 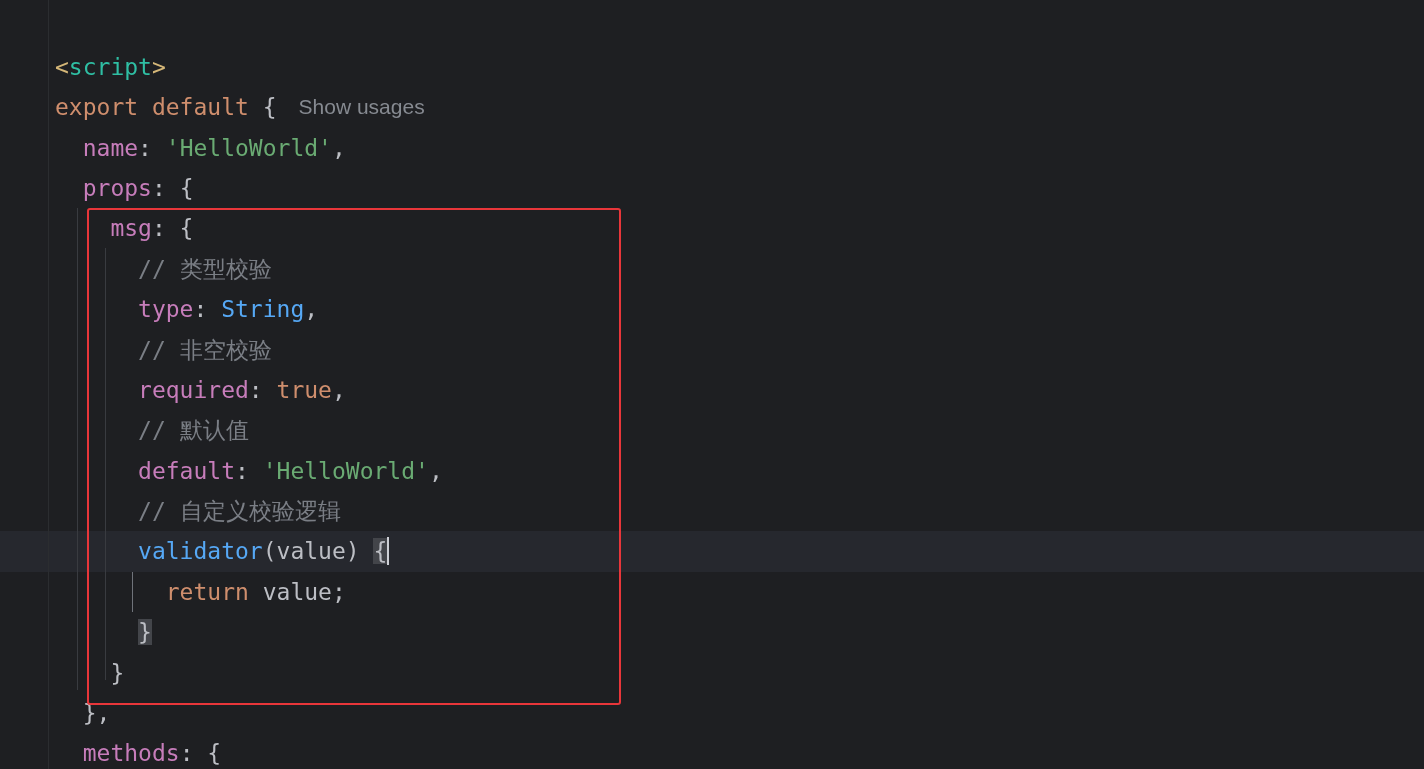 I want to click on code-line: // 非空校验, so click(x=205, y=350).